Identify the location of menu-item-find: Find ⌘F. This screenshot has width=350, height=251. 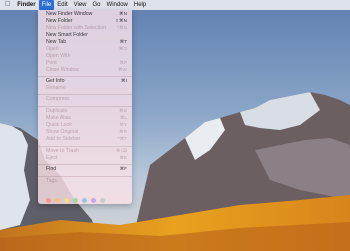
(86, 169).